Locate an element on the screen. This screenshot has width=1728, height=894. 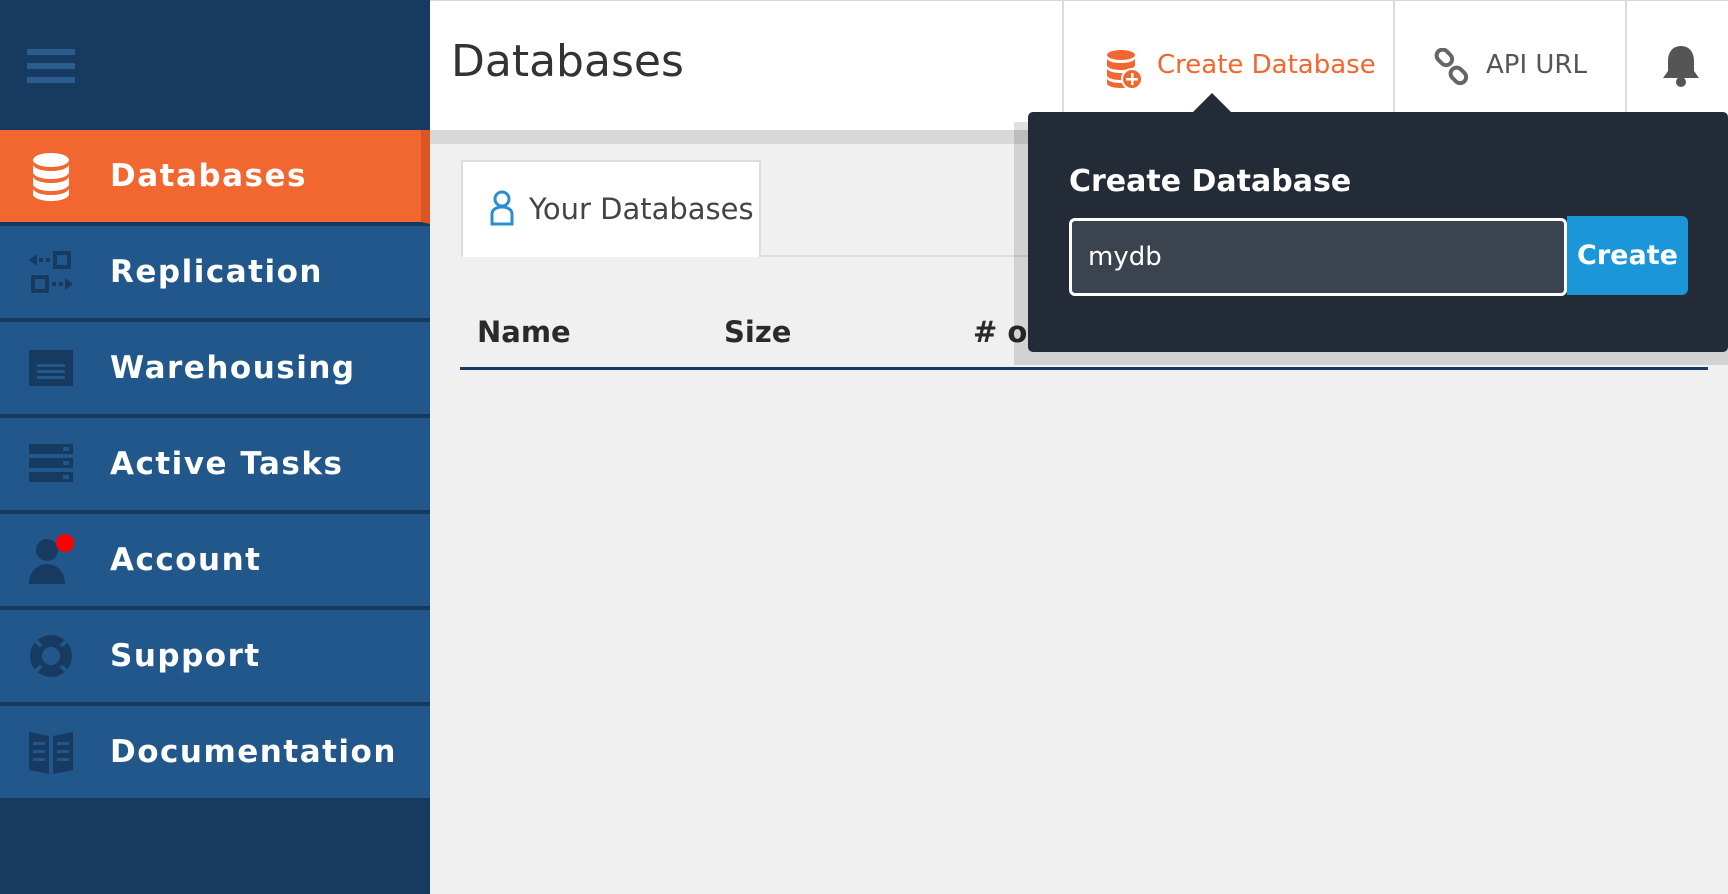
sidebar-item-label: Support is located at coordinates (185, 656).